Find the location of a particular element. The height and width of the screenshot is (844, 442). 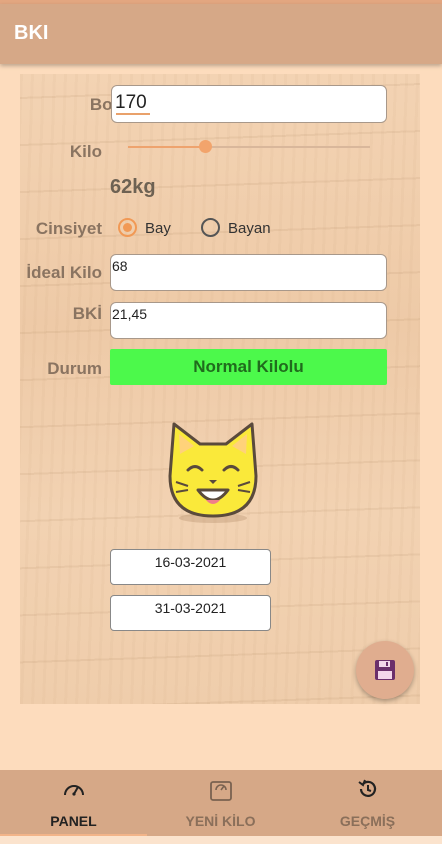

bottom-navigation: PANEL YENİ KİLO GEÇMİŞ is located at coordinates (221, 803).